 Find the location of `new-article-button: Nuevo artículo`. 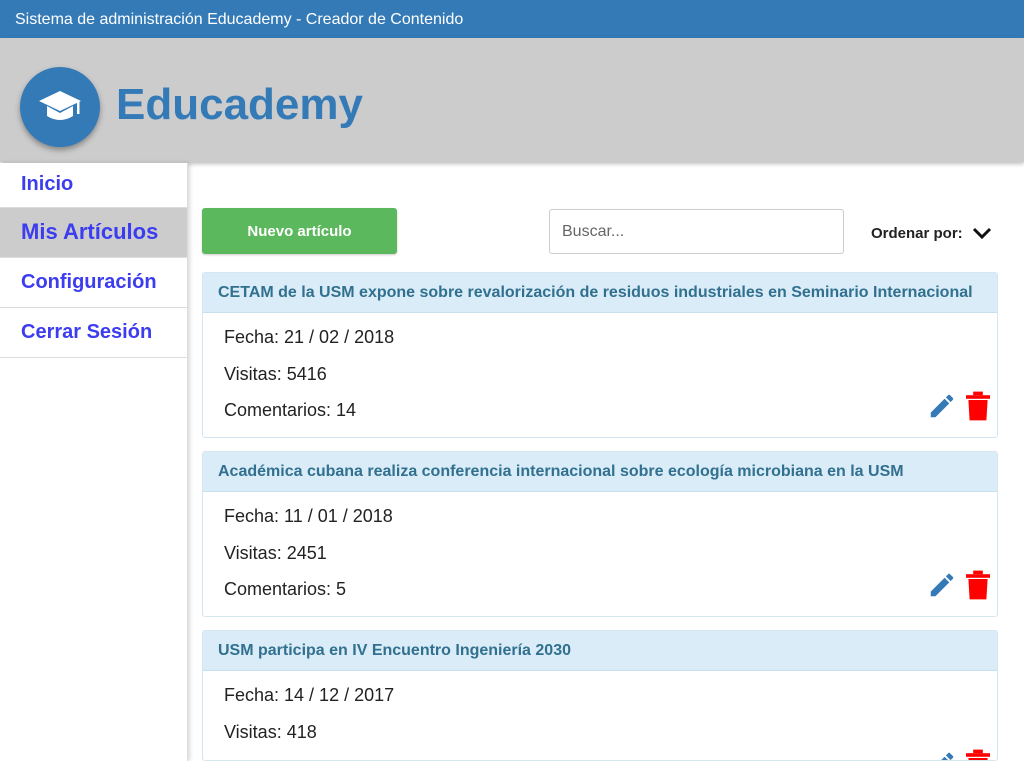

new-article-button: Nuevo artículo is located at coordinates (299, 231).